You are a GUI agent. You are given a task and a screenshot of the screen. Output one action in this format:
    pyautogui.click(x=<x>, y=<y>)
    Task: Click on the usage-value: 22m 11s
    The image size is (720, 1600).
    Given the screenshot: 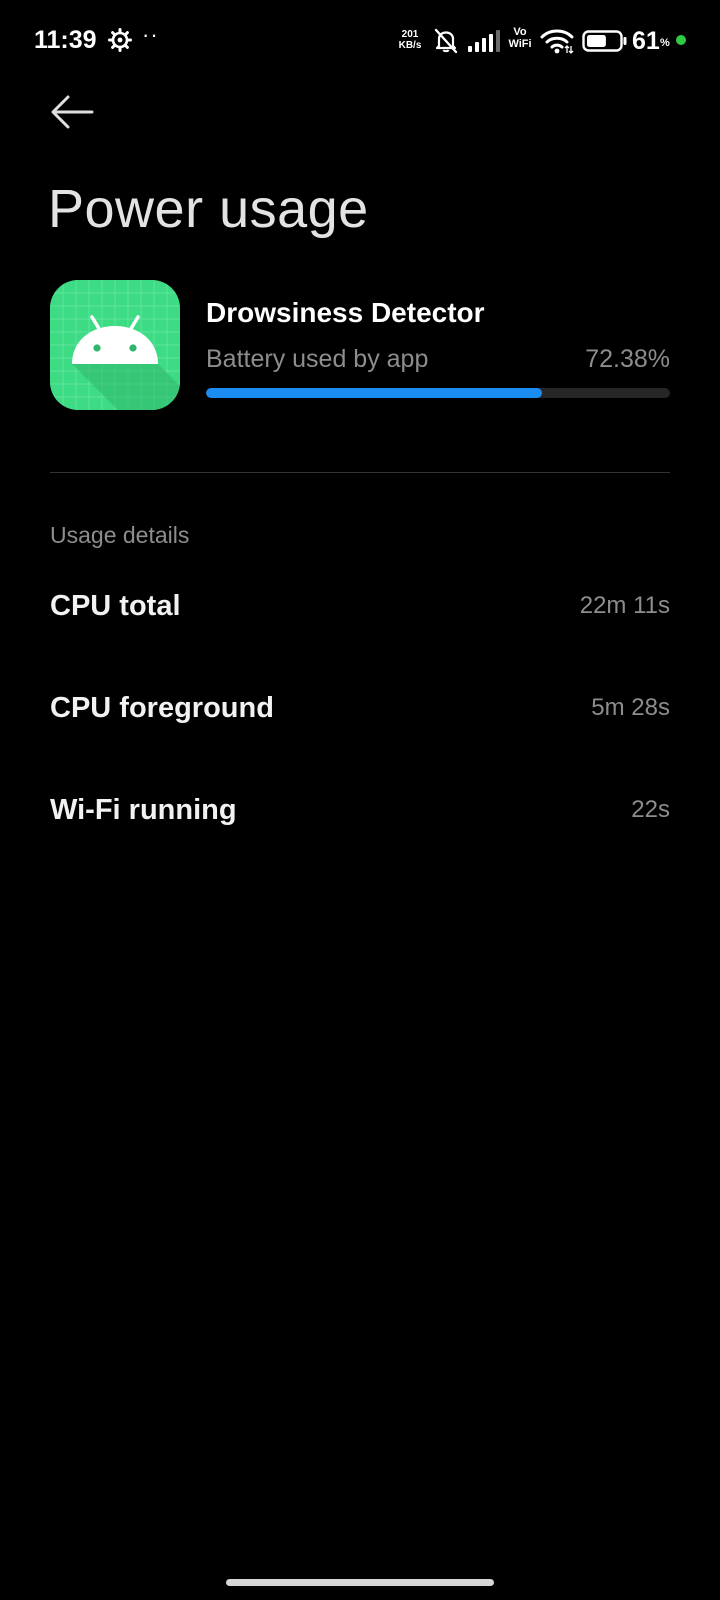 What is the action you would take?
    pyautogui.click(x=624, y=605)
    